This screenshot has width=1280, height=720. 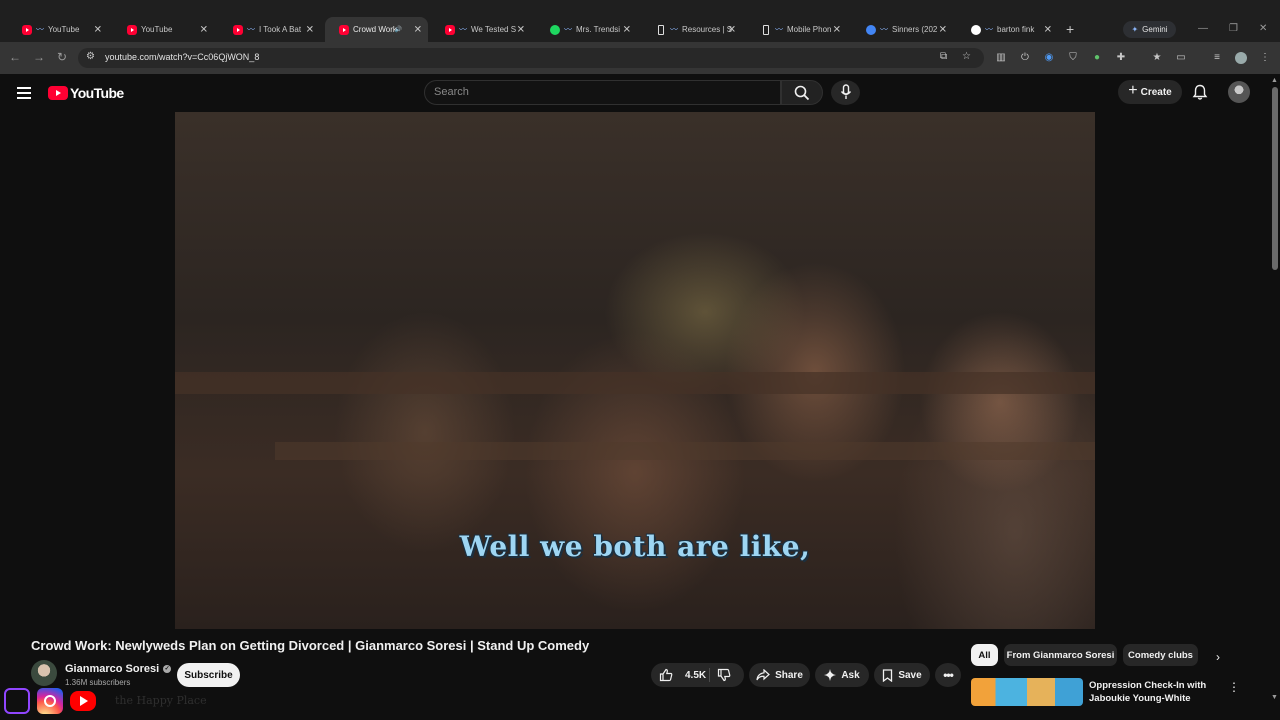 I want to click on ask-label: Ask, so click(x=850, y=675).